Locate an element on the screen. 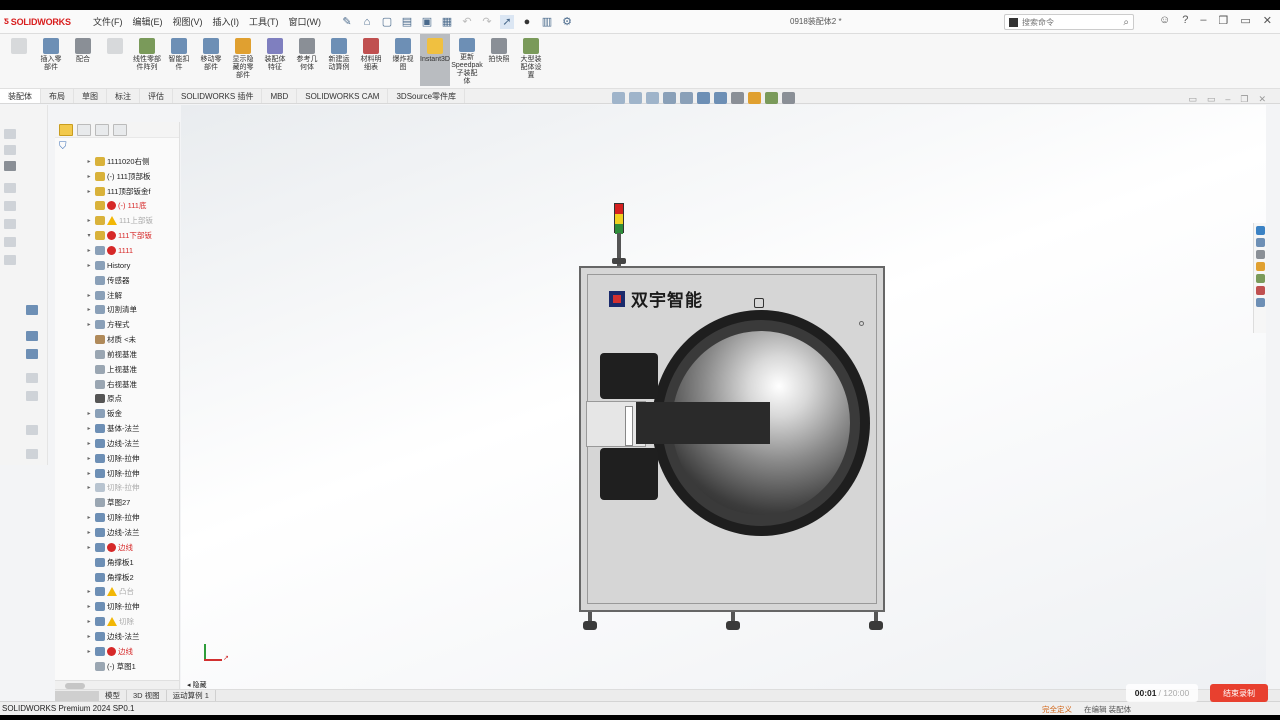  ribbon-button: 材料明 细表 is located at coordinates (371, 60).